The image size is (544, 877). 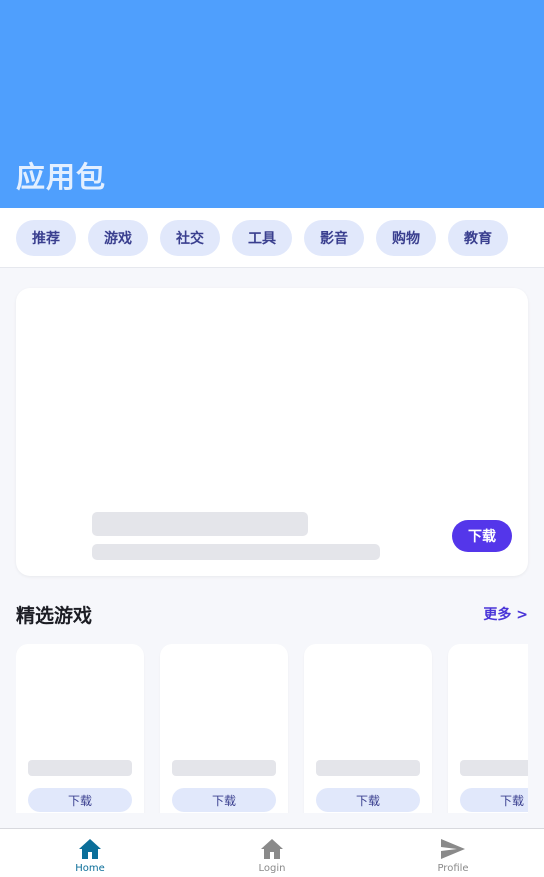 I want to click on tab-tools: 工具, so click(x=262, y=238).